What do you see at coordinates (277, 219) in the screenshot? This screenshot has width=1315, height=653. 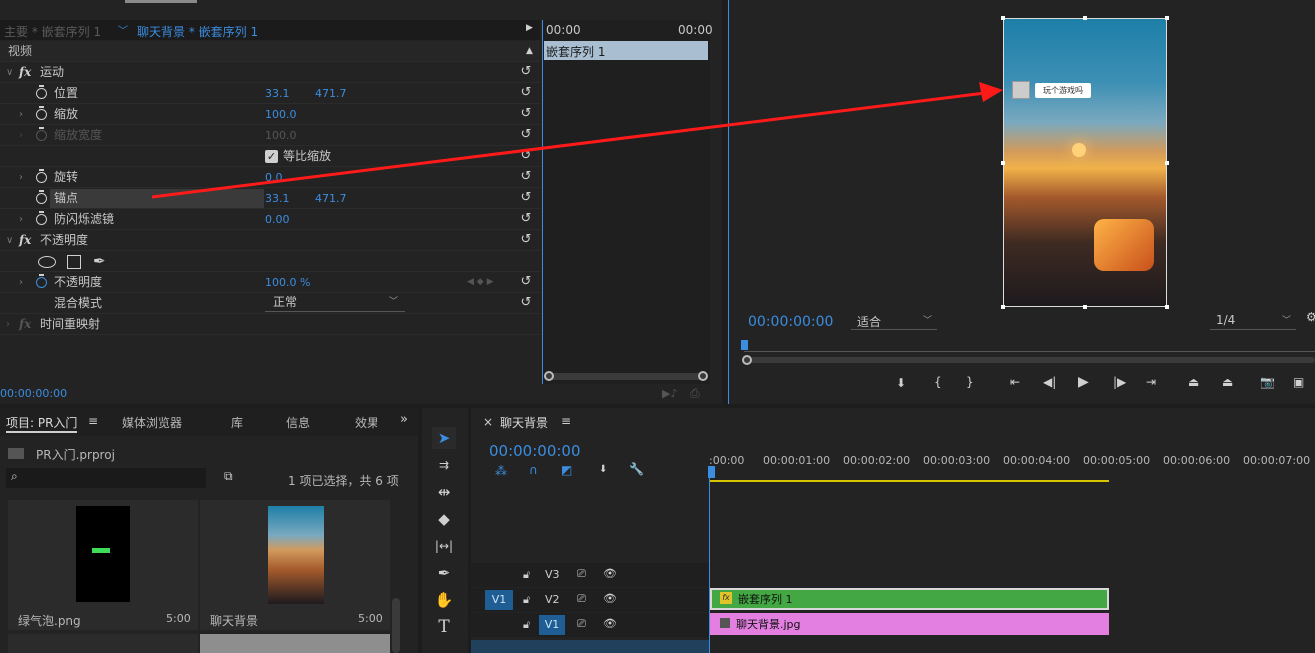 I see `antiflicker-value: 0.00` at bounding box center [277, 219].